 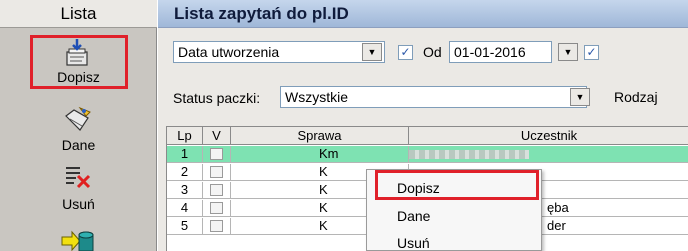 I want to click on row-lp: 5, so click(x=185, y=226).